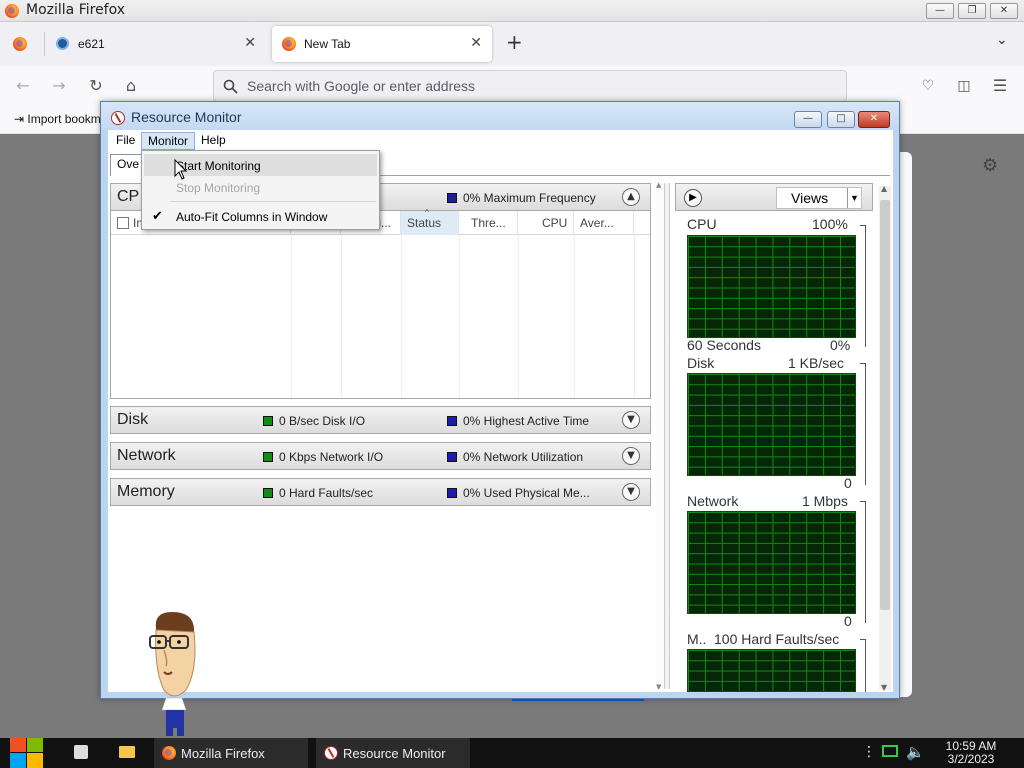 This screenshot has width=1024, height=768. I want to click on close-window-button: ✕, so click(1004, 11).